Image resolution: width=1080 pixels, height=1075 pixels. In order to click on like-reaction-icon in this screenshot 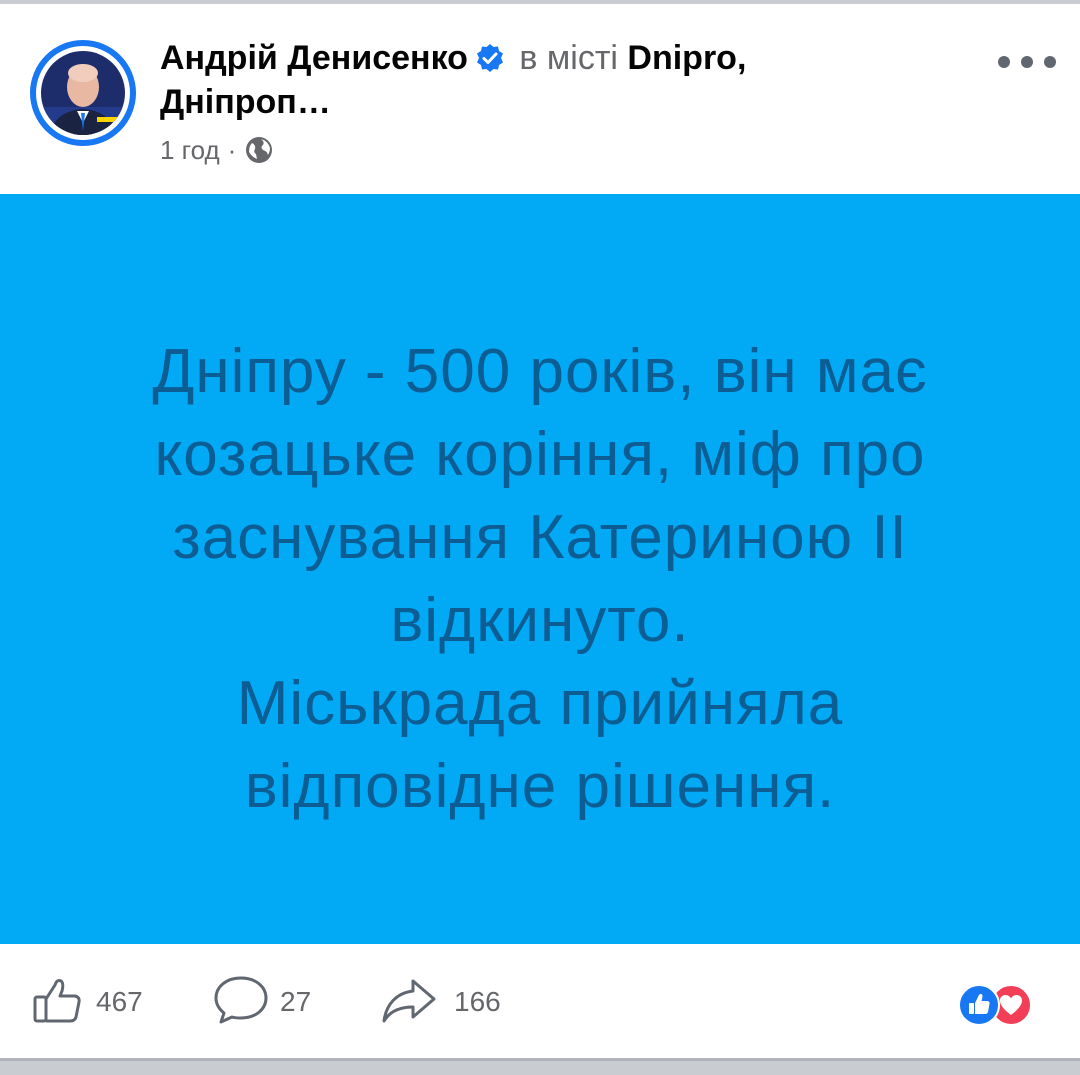, I will do `click(979, 1005)`.